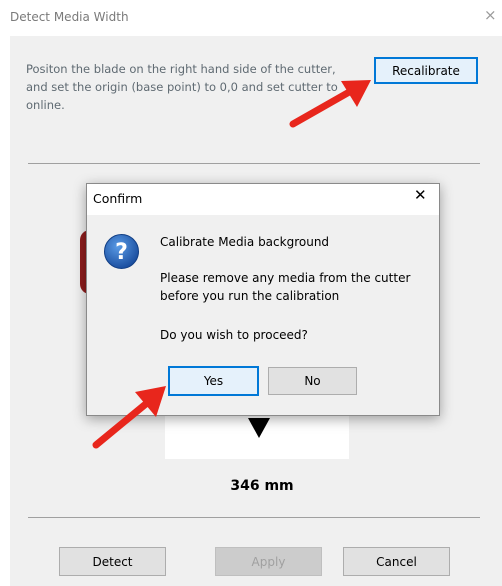  Describe the element at coordinates (312, 381) in the screenshot. I see `no-button: No` at that location.